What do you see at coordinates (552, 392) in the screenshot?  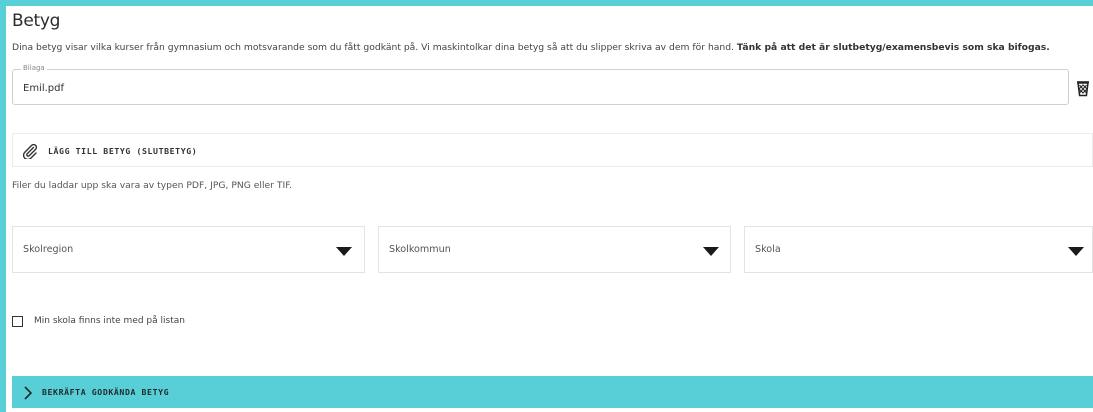 I see `confirm-grades-accordion: BEKRÄFTA GODKÄNDA BETYG` at bounding box center [552, 392].